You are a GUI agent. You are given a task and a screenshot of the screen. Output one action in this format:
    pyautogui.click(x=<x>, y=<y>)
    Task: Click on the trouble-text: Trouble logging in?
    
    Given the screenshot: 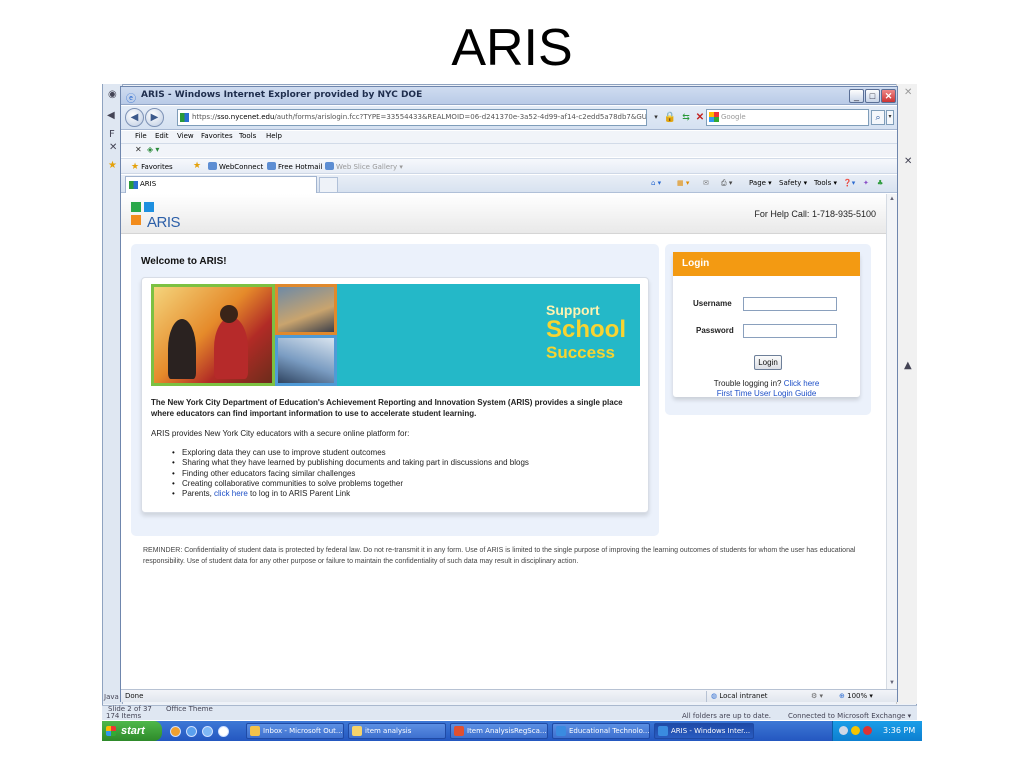 What is the action you would take?
    pyautogui.click(x=748, y=383)
    